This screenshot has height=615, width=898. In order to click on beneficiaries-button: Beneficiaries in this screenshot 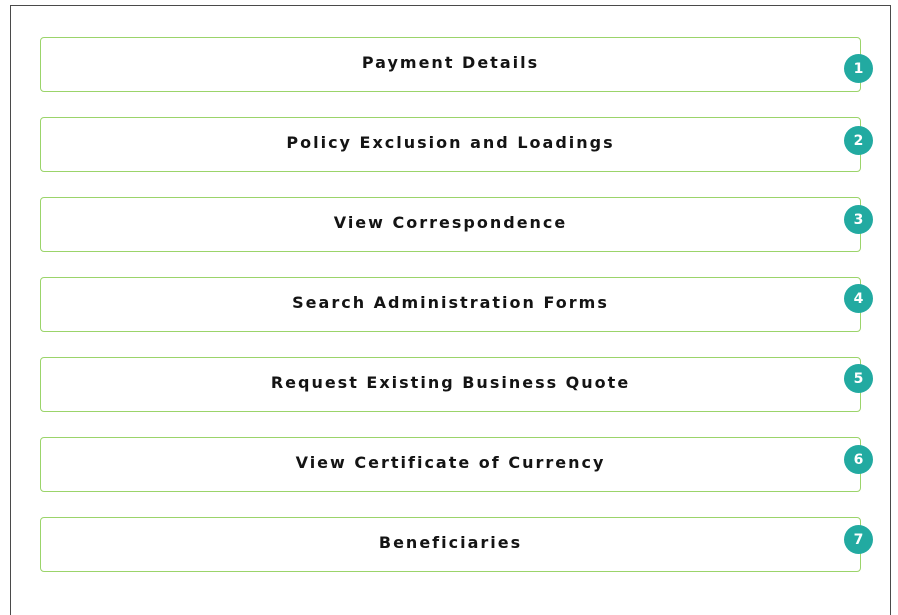, I will do `click(450, 544)`.